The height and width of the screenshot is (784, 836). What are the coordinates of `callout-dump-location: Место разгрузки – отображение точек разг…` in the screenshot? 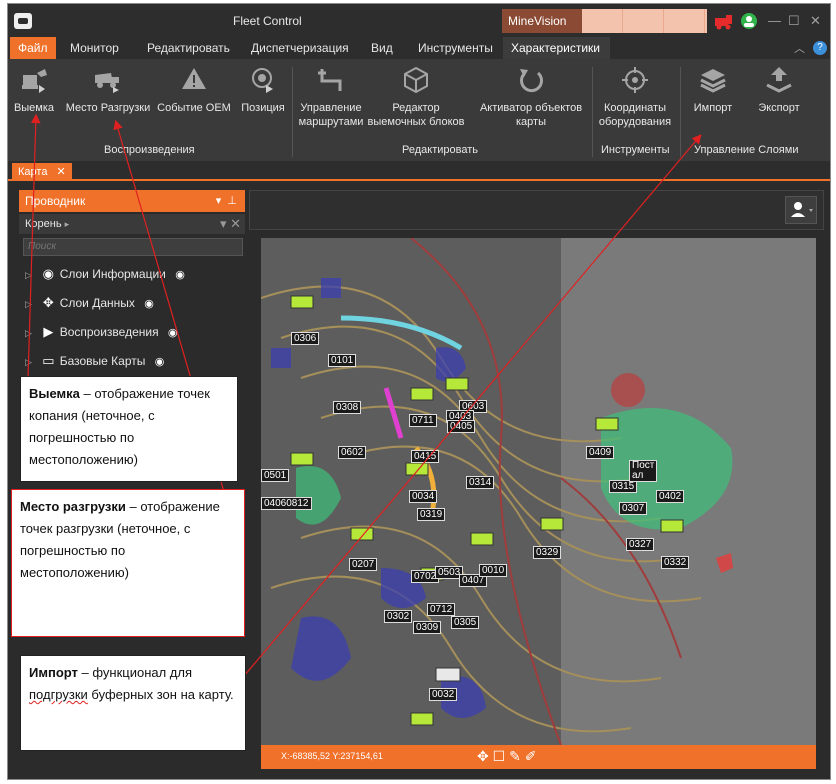 It's located at (128, 563).